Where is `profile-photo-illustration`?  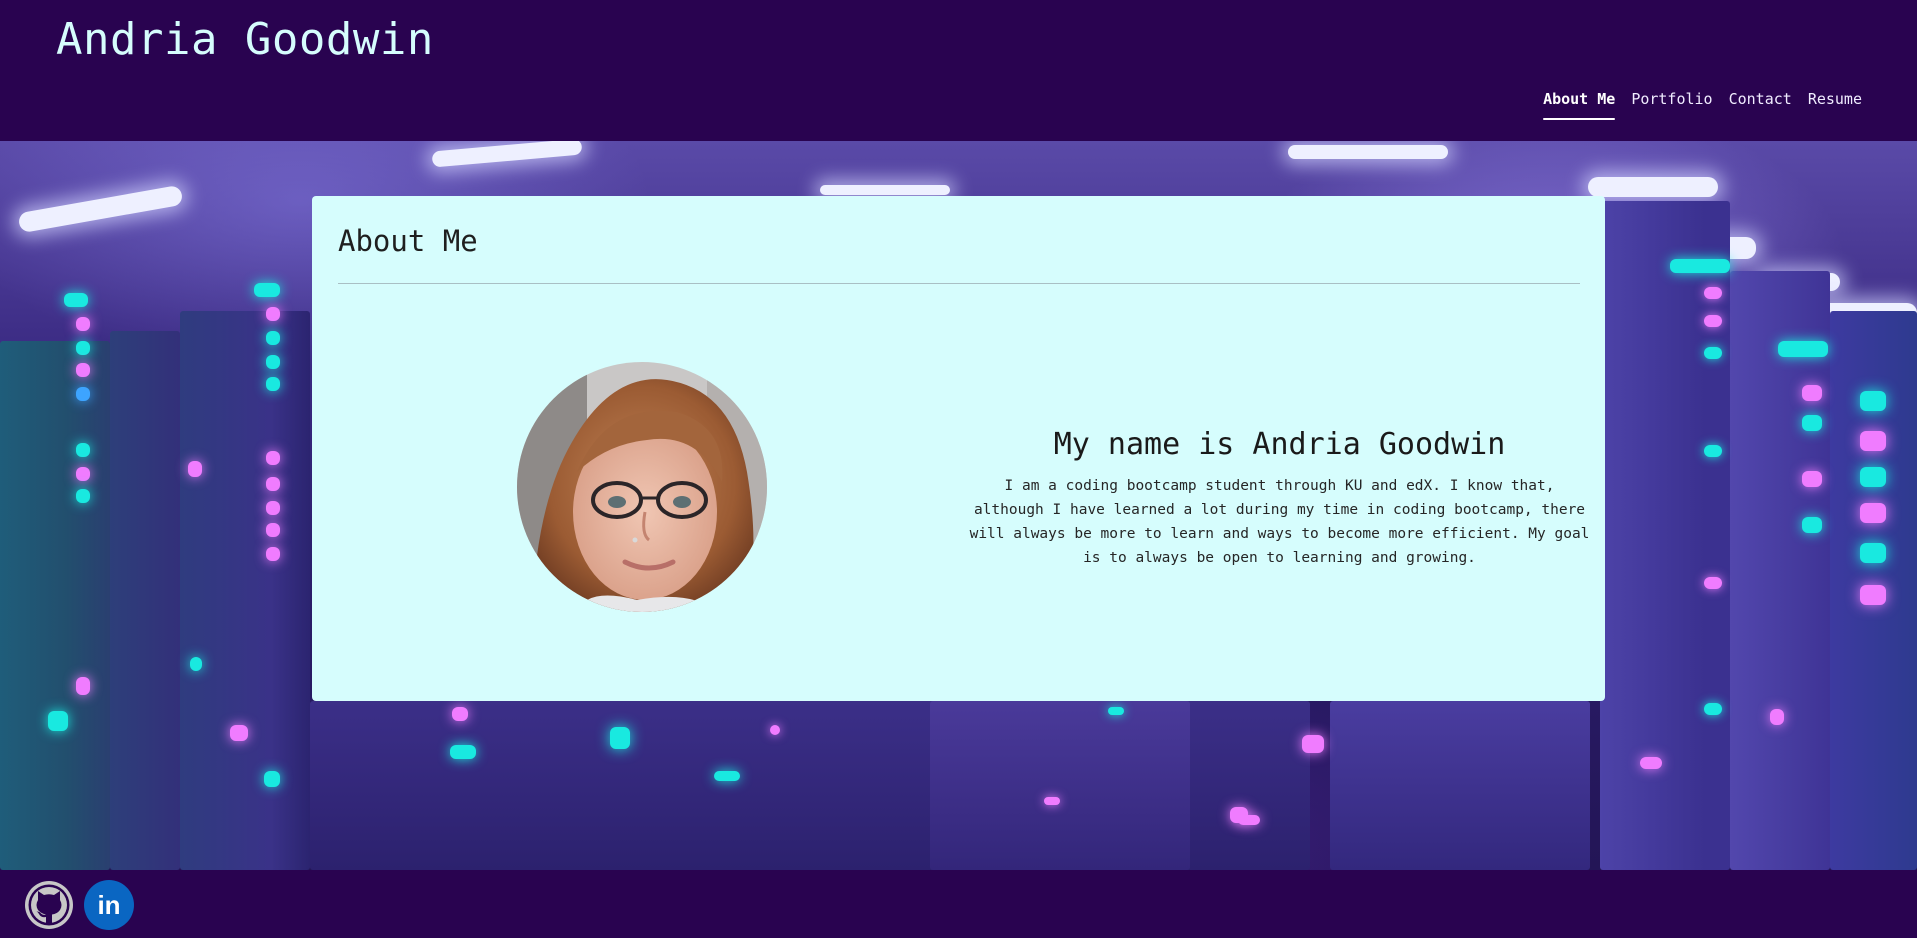 profile-photo-illustration is located at coordinates (642, 487).